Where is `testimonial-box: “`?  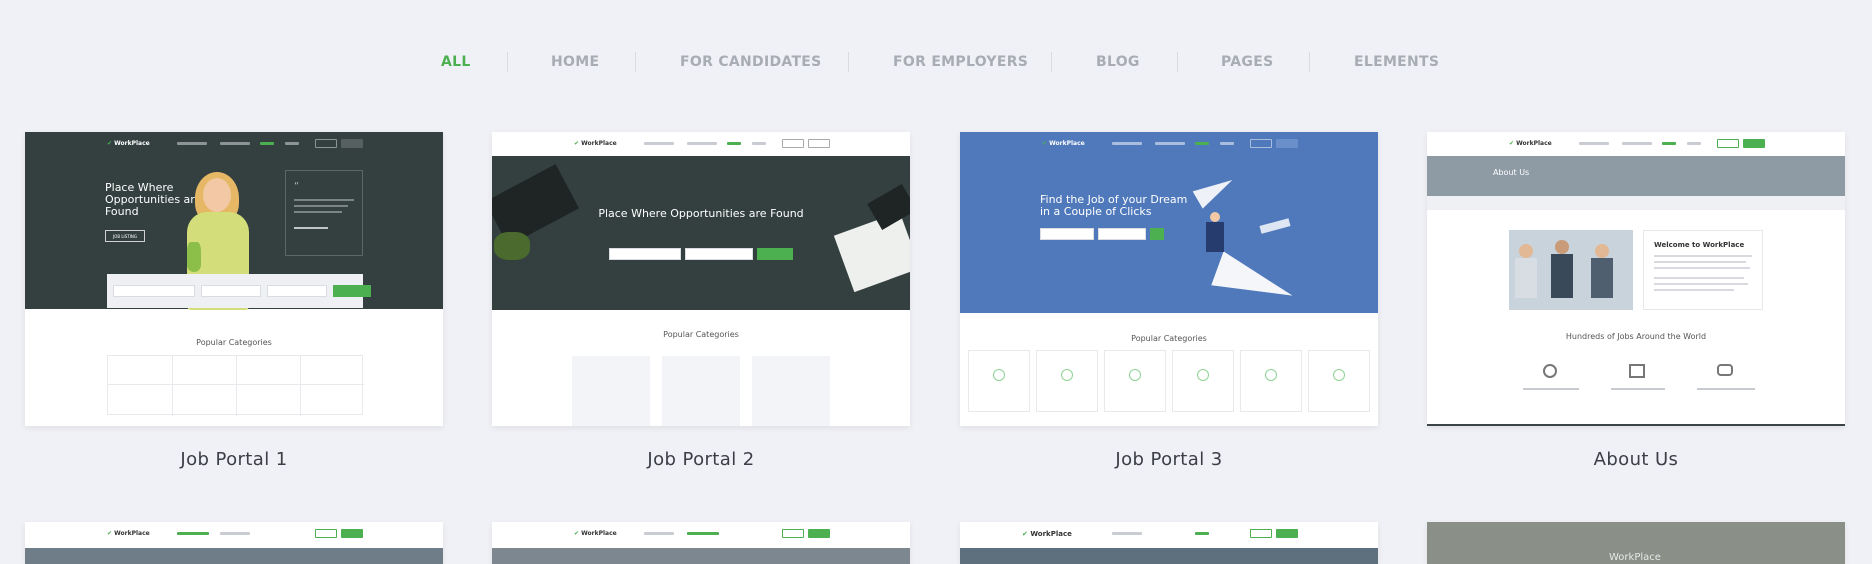 testimonial-box: “ is located at coordinates (324, 213).